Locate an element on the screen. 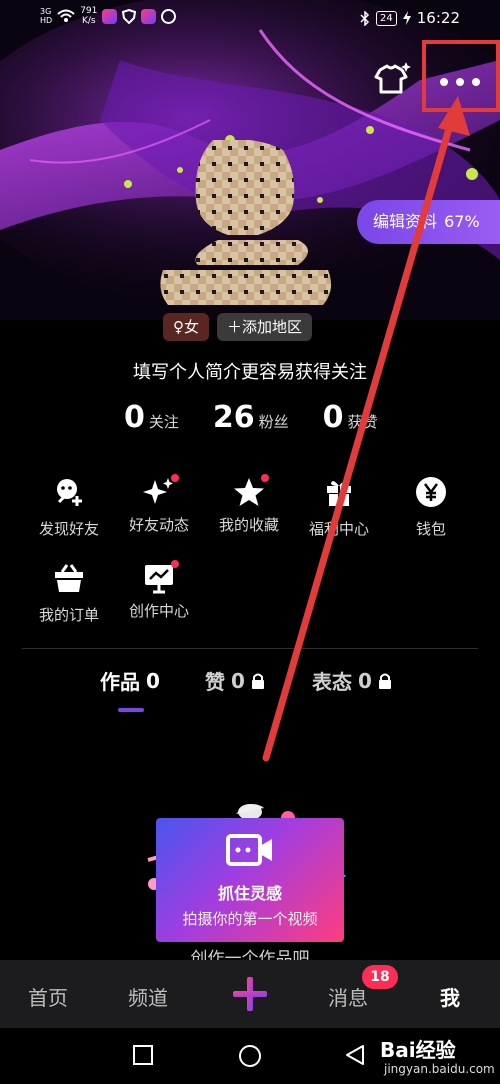  basket-icon is located at coordinates (69, 578).